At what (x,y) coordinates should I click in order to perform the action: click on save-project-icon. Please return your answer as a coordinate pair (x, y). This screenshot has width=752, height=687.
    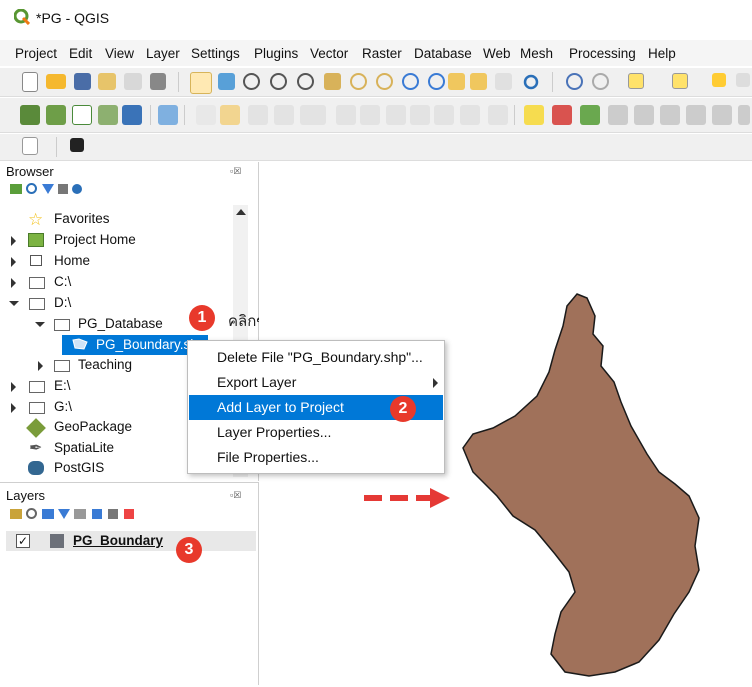
    Looking at the image, I should click on (82, 81).